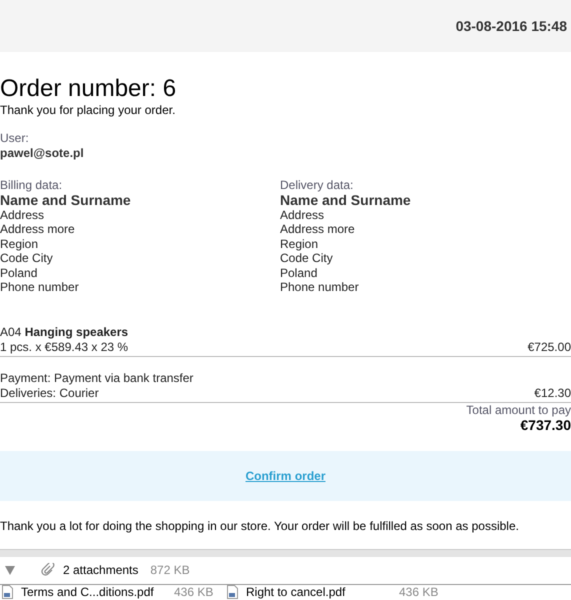 The height and width of the screenshot is (600, 571). What do you see at coordinates (10, 570) in the screenshot?
I see `collapse-triangle-icon` at bounding box center [10, 570].